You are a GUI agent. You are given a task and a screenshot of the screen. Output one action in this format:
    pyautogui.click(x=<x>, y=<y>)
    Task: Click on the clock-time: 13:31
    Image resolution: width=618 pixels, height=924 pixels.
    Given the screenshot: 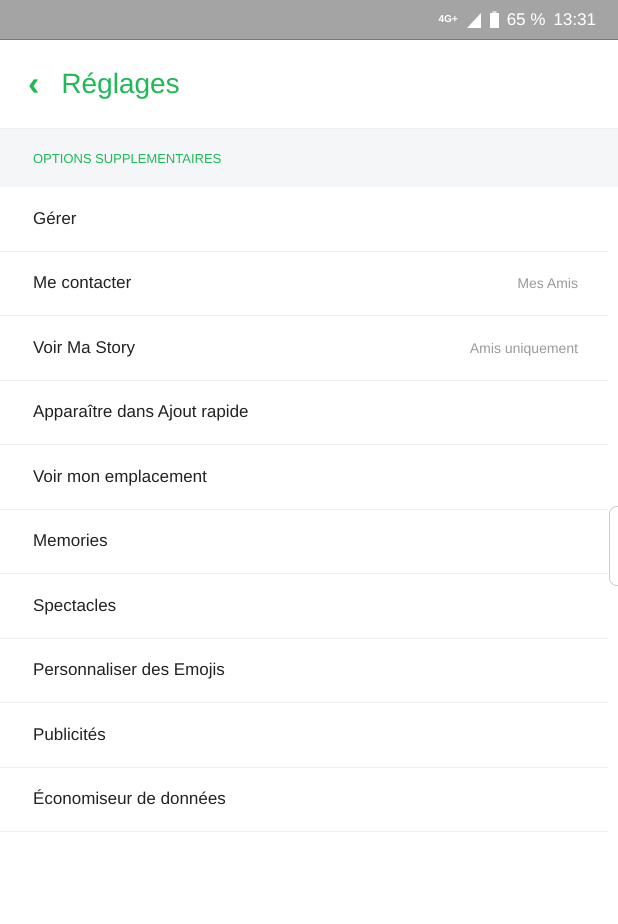 What is the action you would take?
    pyautogui.click(x=574, y=20)
    